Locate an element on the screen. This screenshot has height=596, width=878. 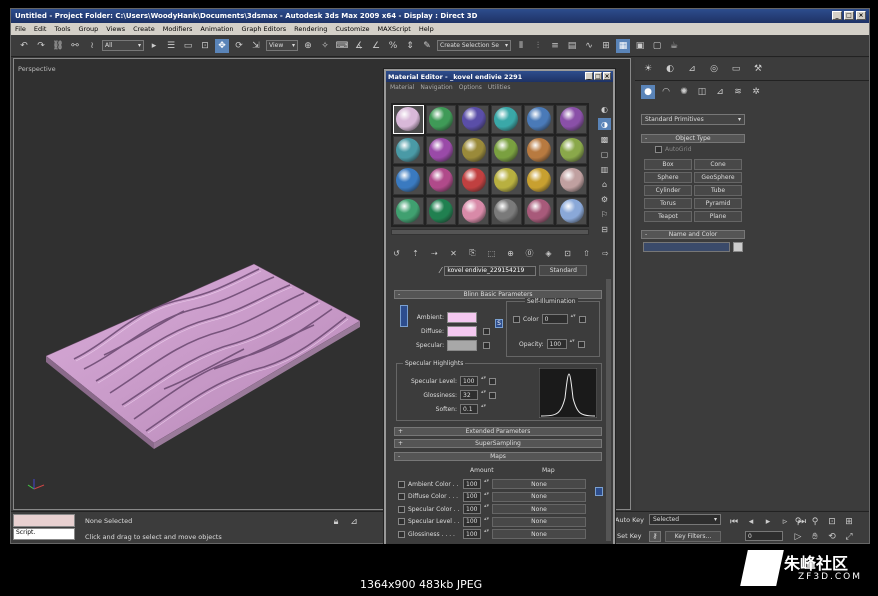
select-scale-icon: ⇲ is located at coordinates (256, 46).